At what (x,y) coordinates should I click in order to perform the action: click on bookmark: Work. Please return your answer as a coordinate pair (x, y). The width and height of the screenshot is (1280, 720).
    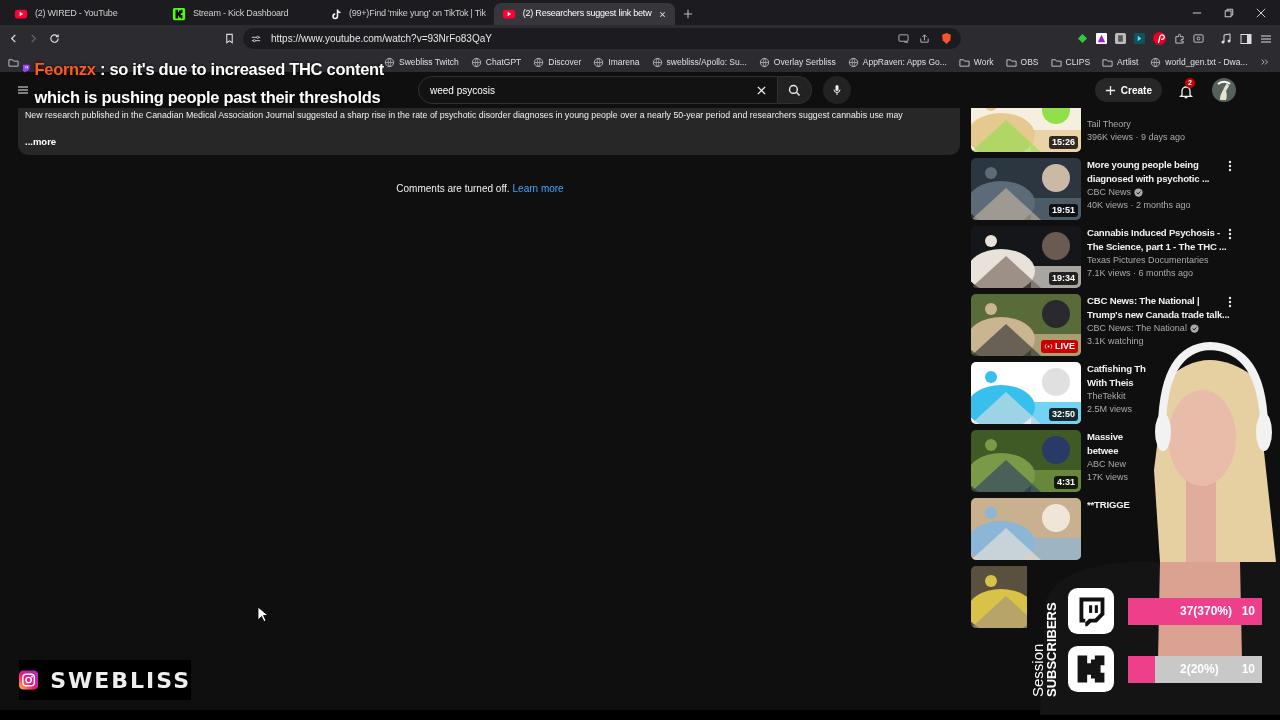
    Looking at the image, I should click on (976, 62).